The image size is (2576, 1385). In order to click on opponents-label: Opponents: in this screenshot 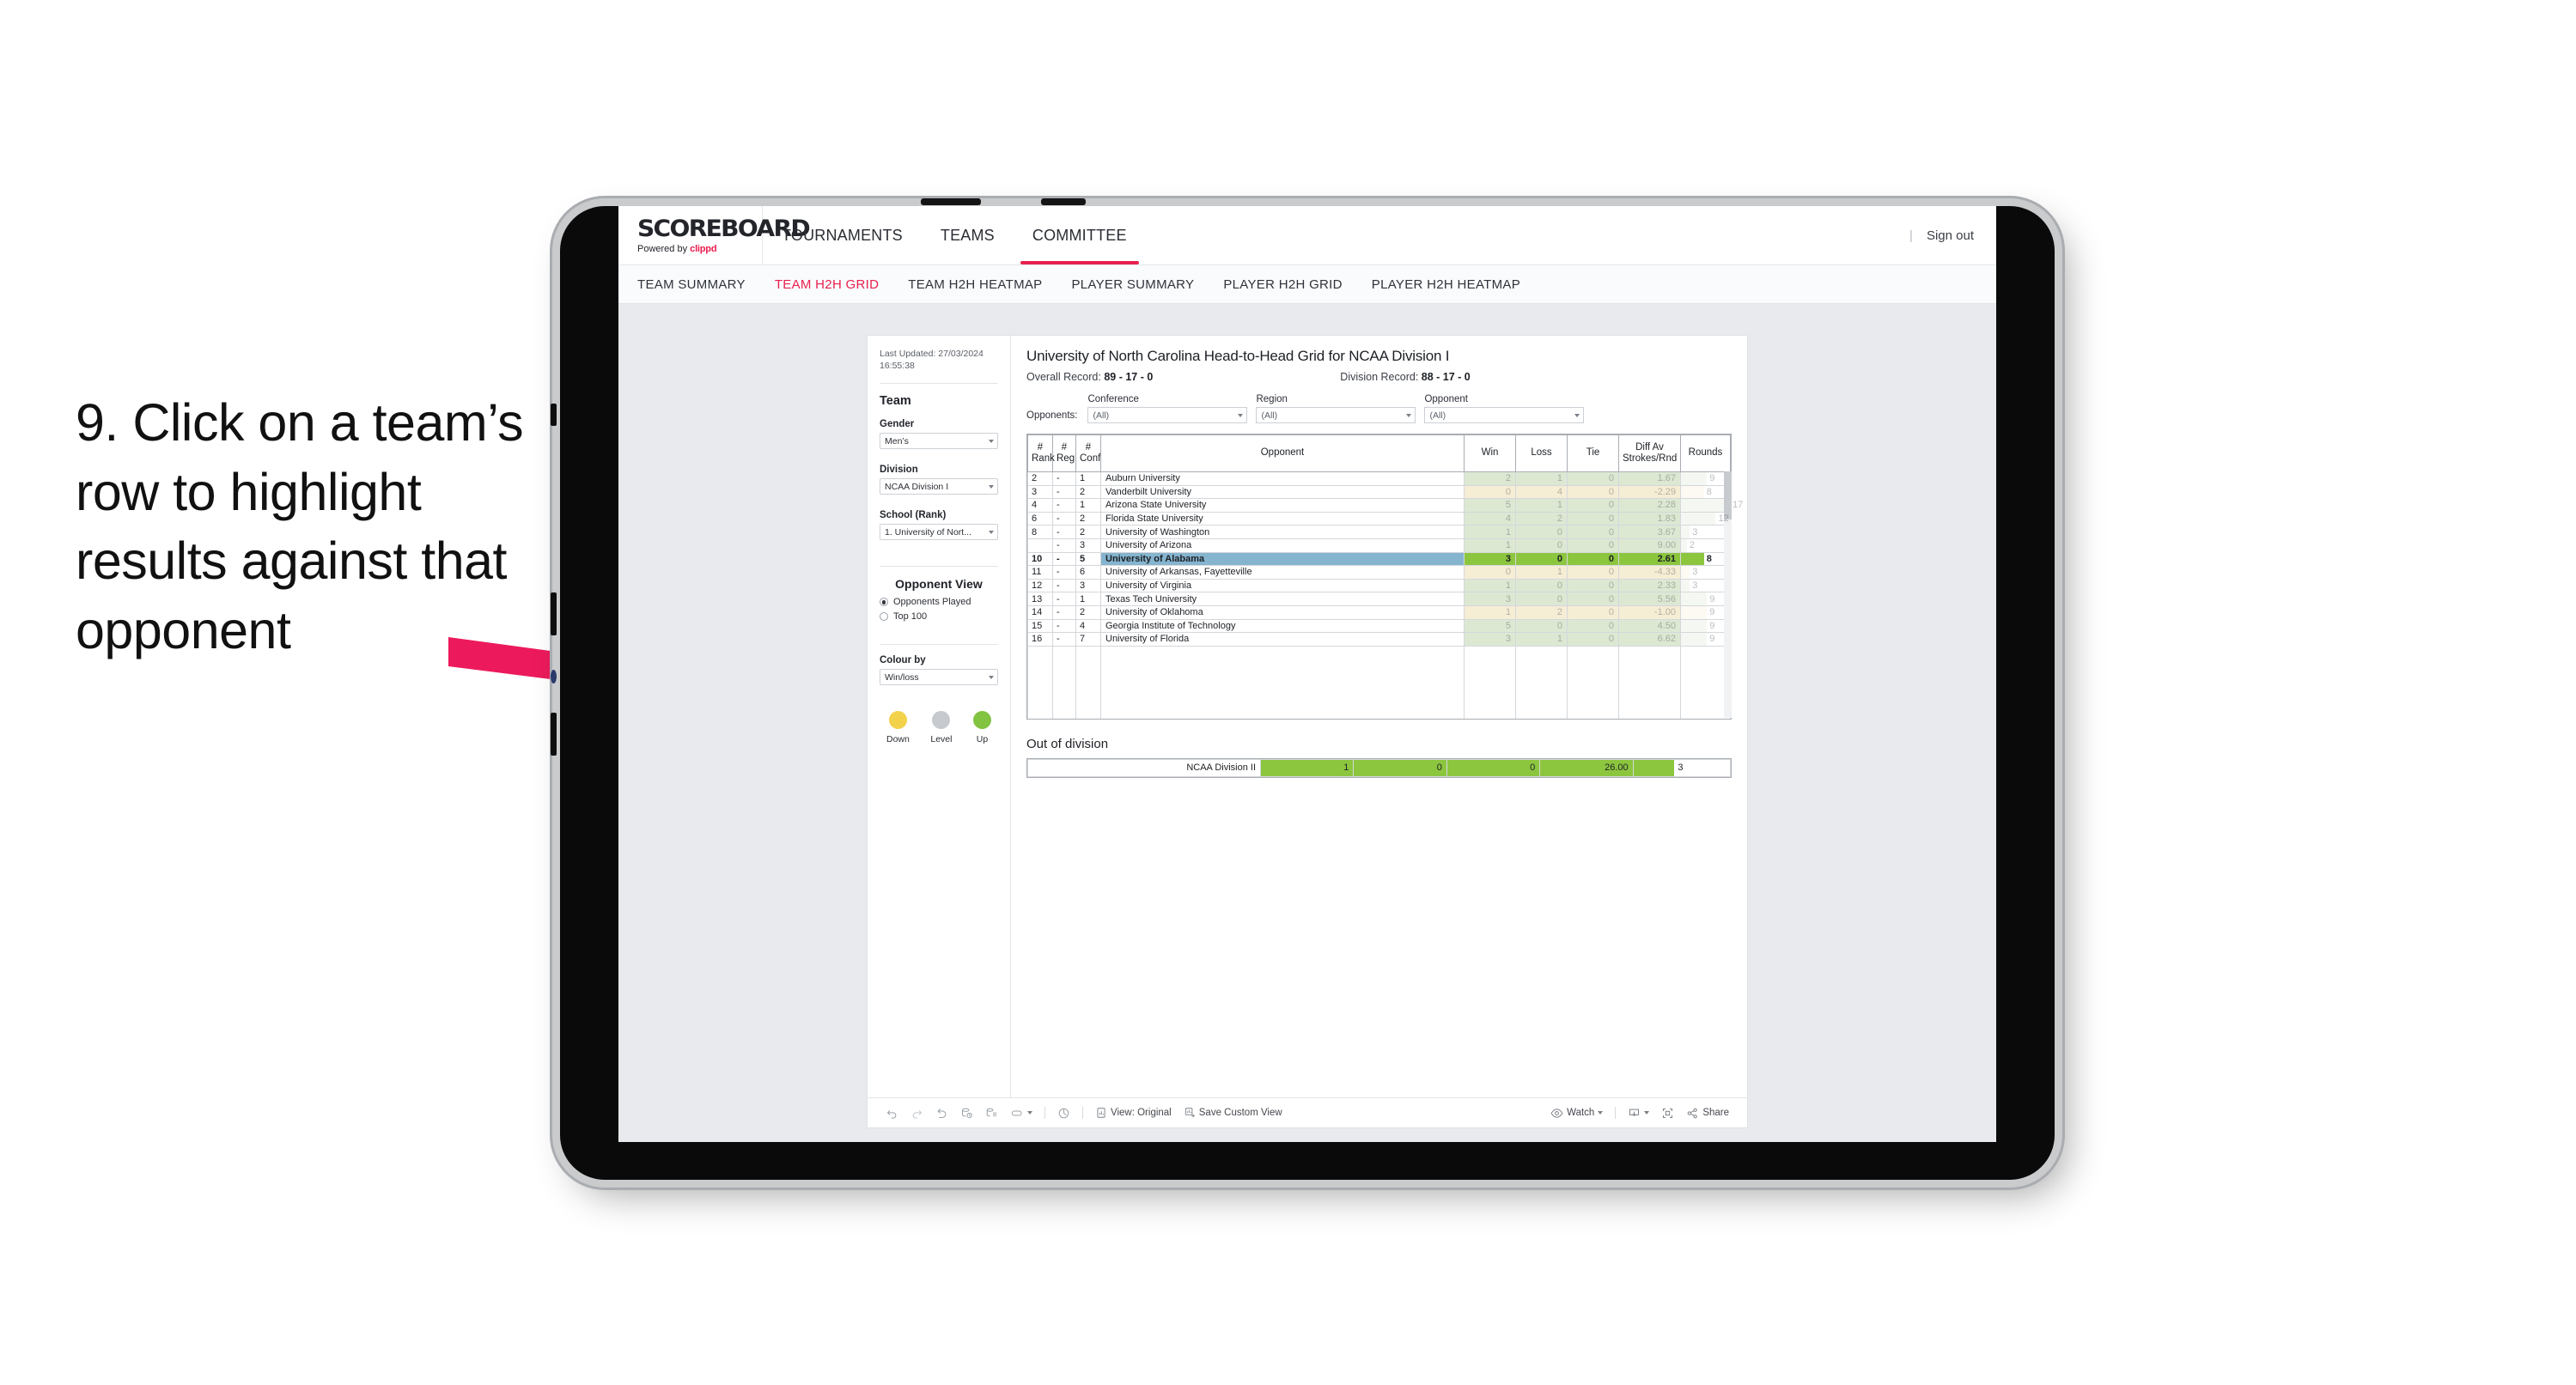, I will do `click(1052, 415)`.